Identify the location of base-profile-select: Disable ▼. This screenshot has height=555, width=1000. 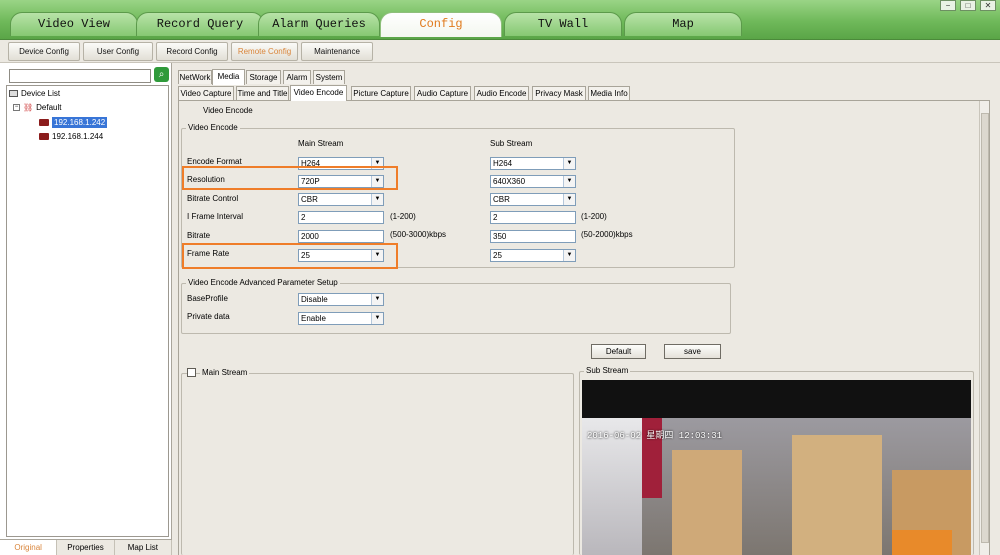
(341, 299).